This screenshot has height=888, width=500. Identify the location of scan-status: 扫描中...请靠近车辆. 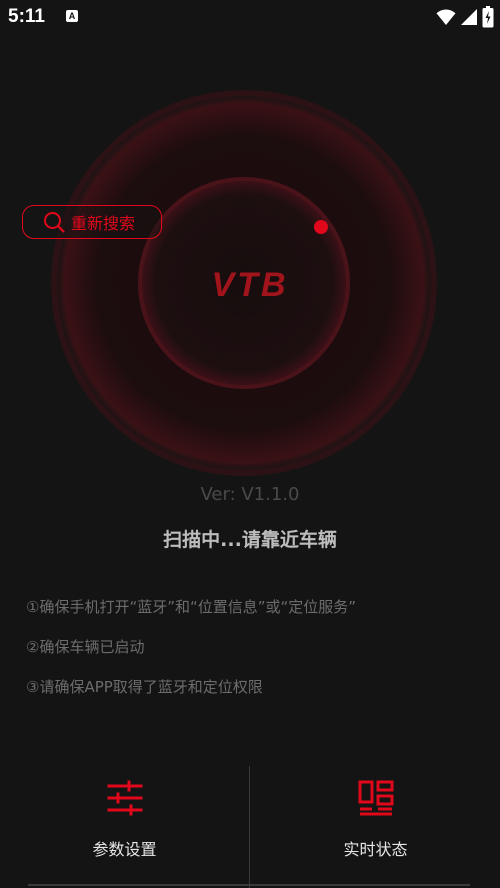
(250, 540).